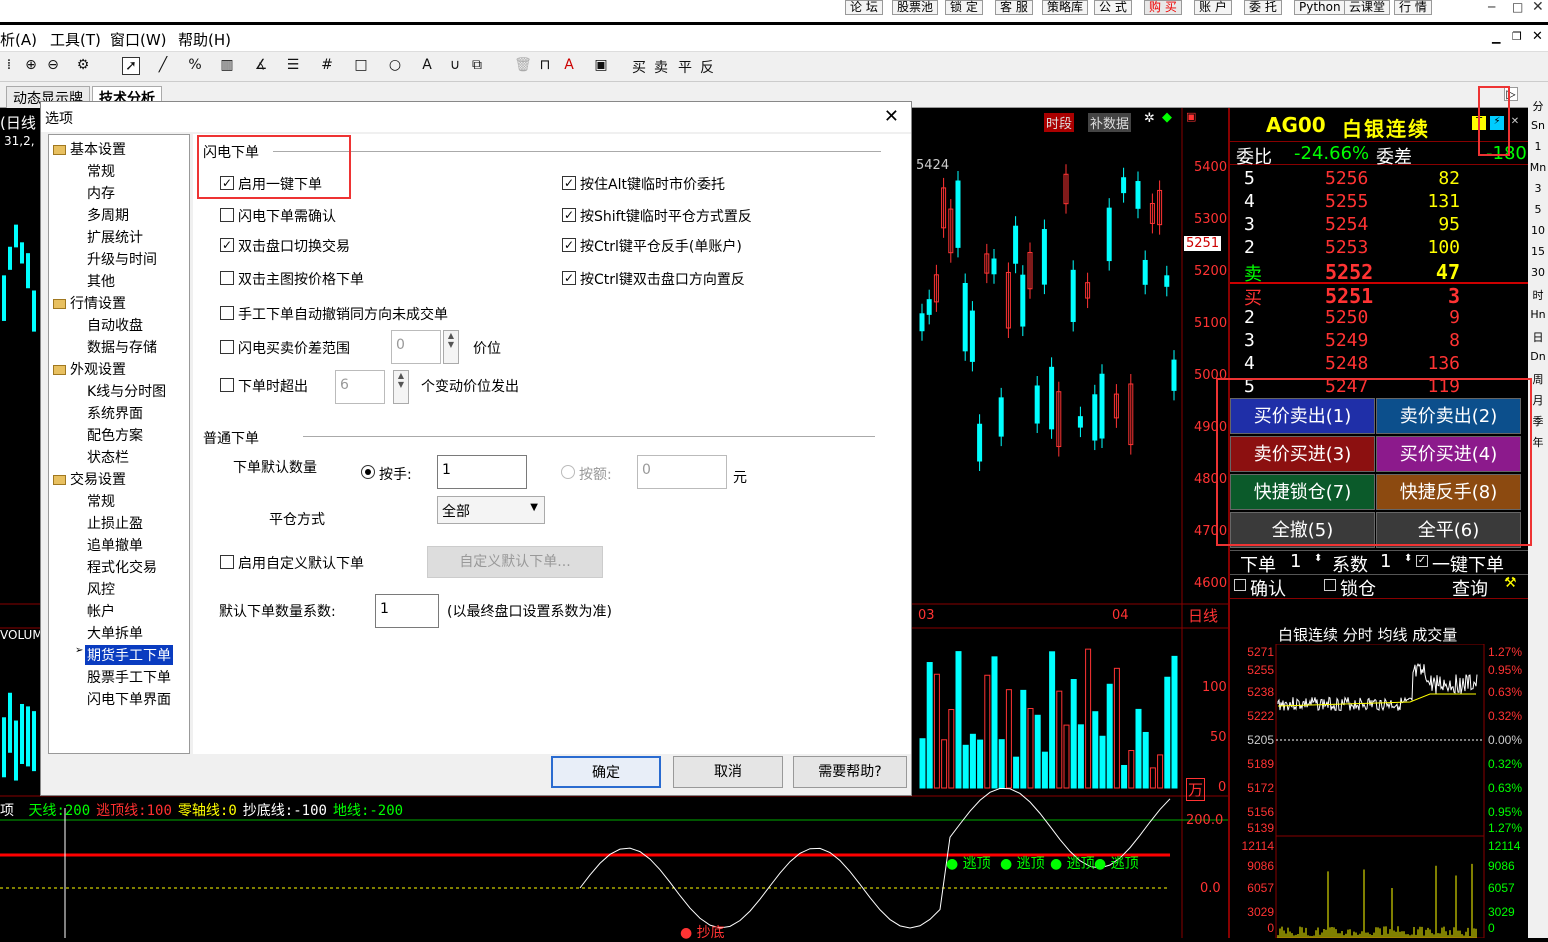 The width and height of the screenshot is (1548, 942). Describe the element at coordinates (1065, 7) in the screenshot. I see `top-button-4: 策略库` at that location.